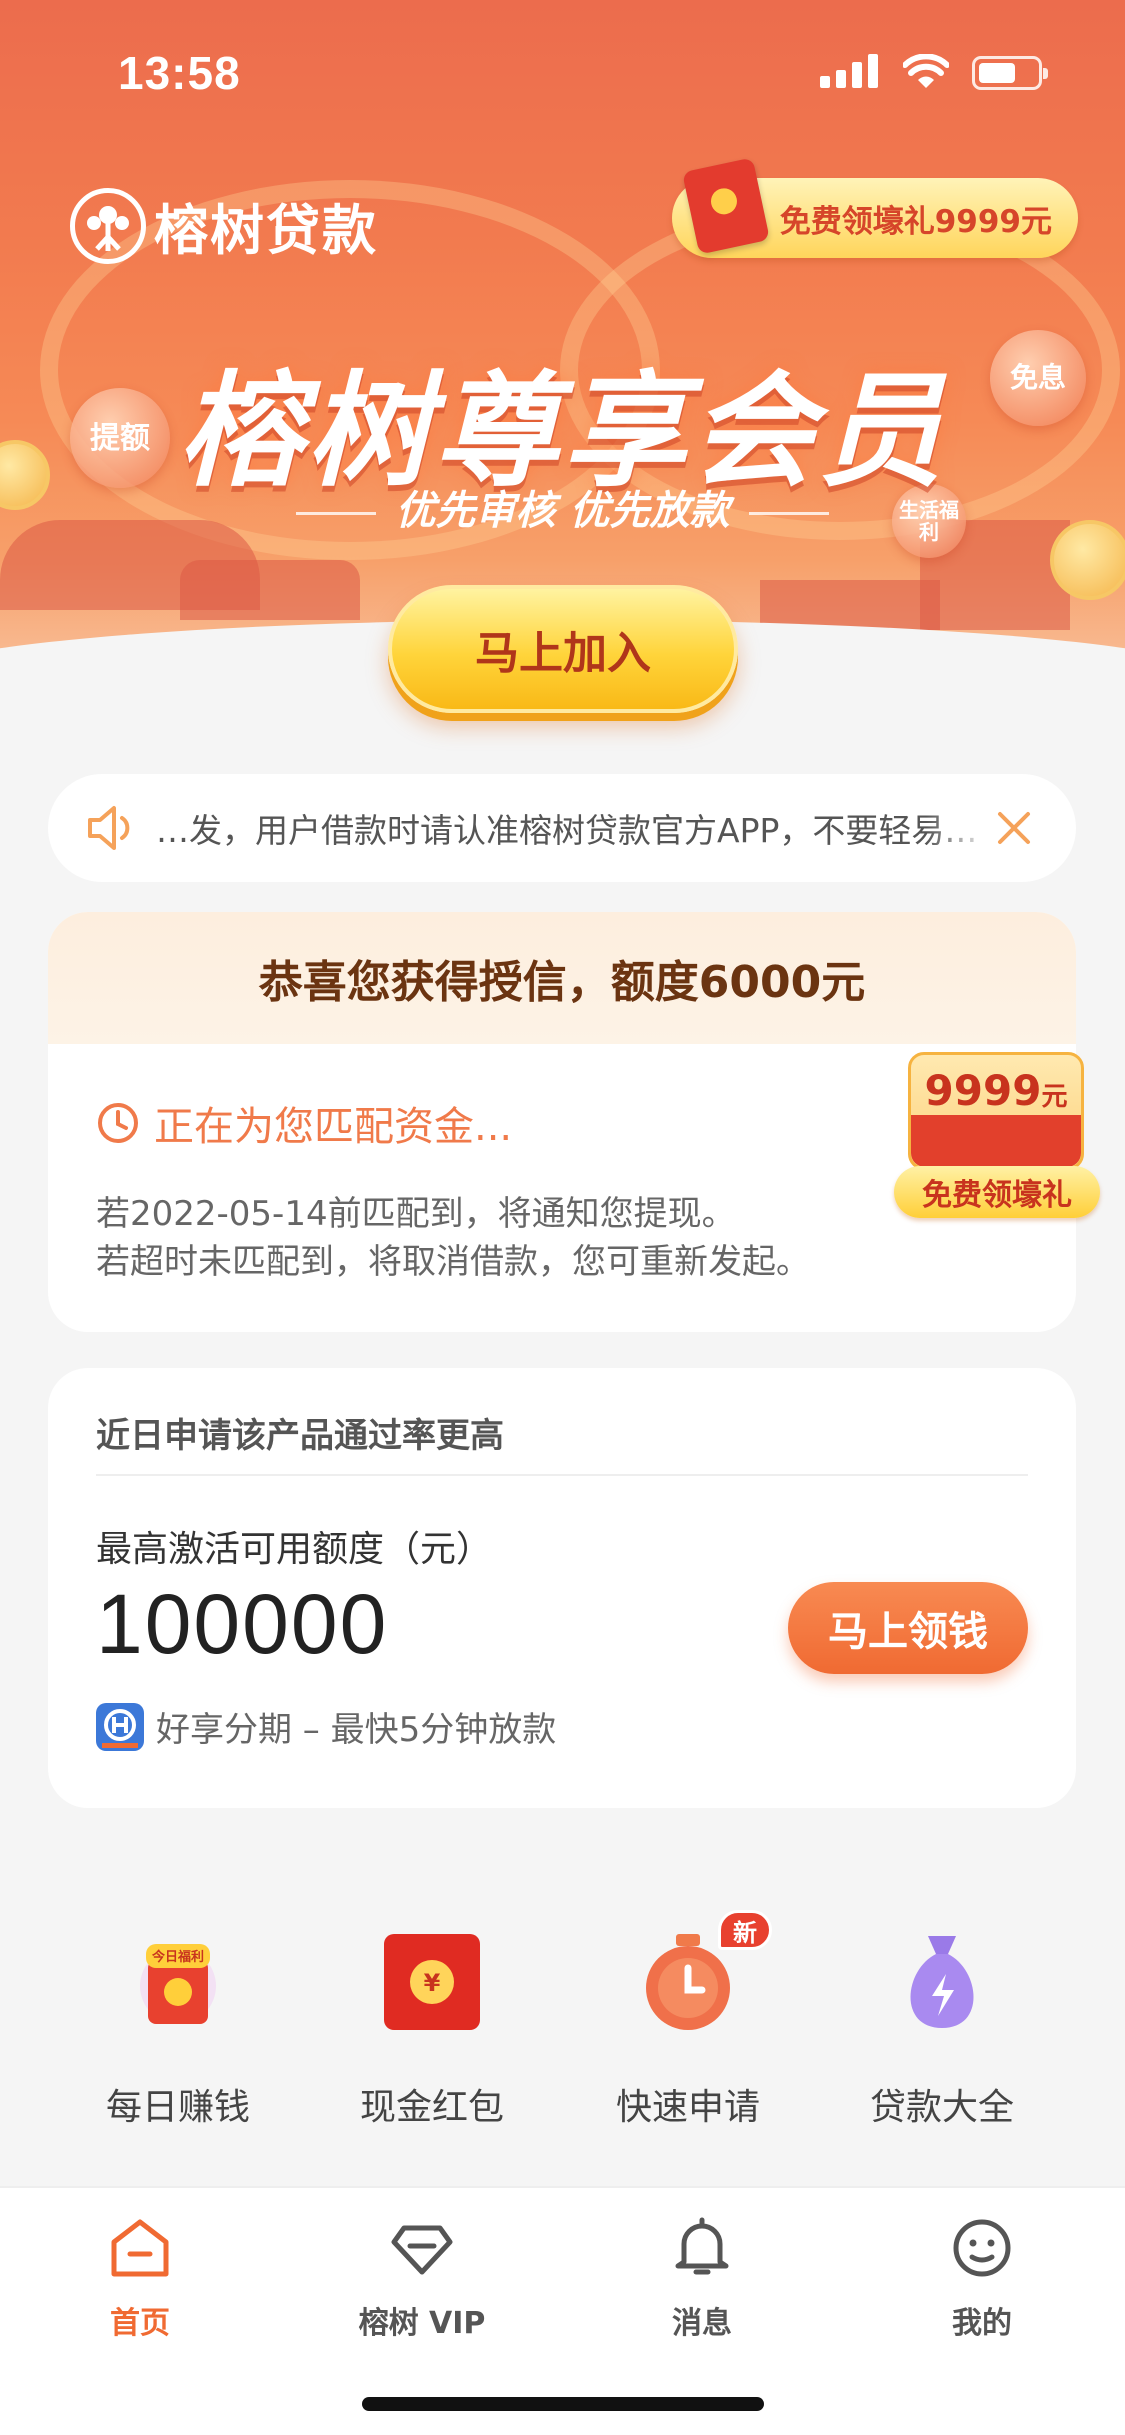 Image resolution: width=1125 pixels, height=2435 pixels. I want to click on entry-label: 每日赚钱, so click(177, 2107).